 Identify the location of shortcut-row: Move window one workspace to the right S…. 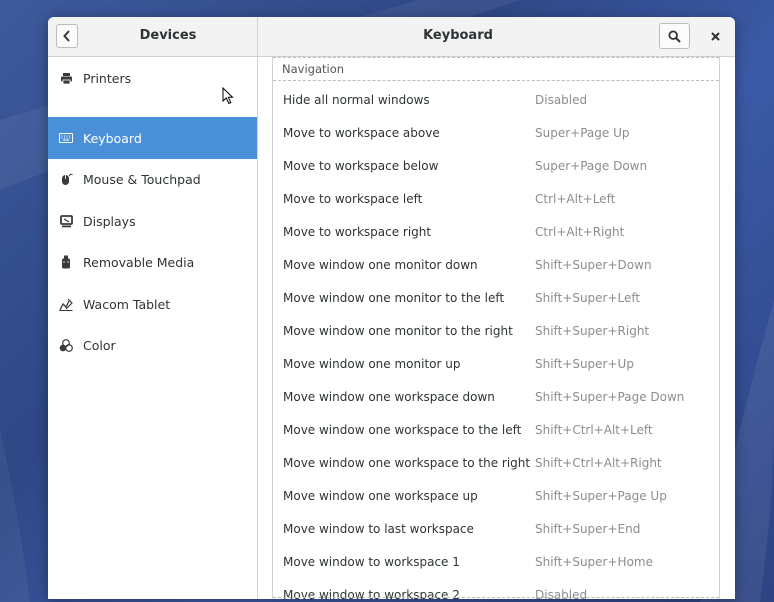
(496, 462).